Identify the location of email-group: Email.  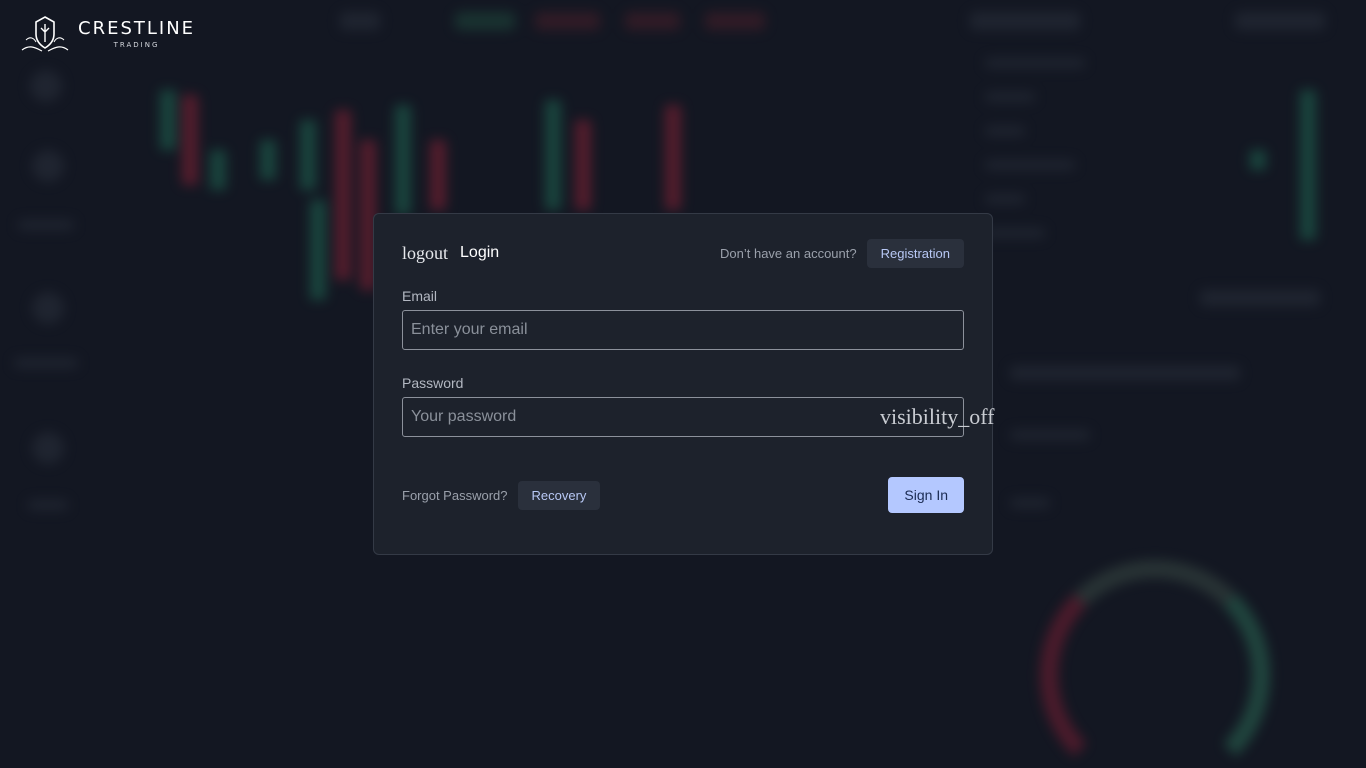
(683, 319).